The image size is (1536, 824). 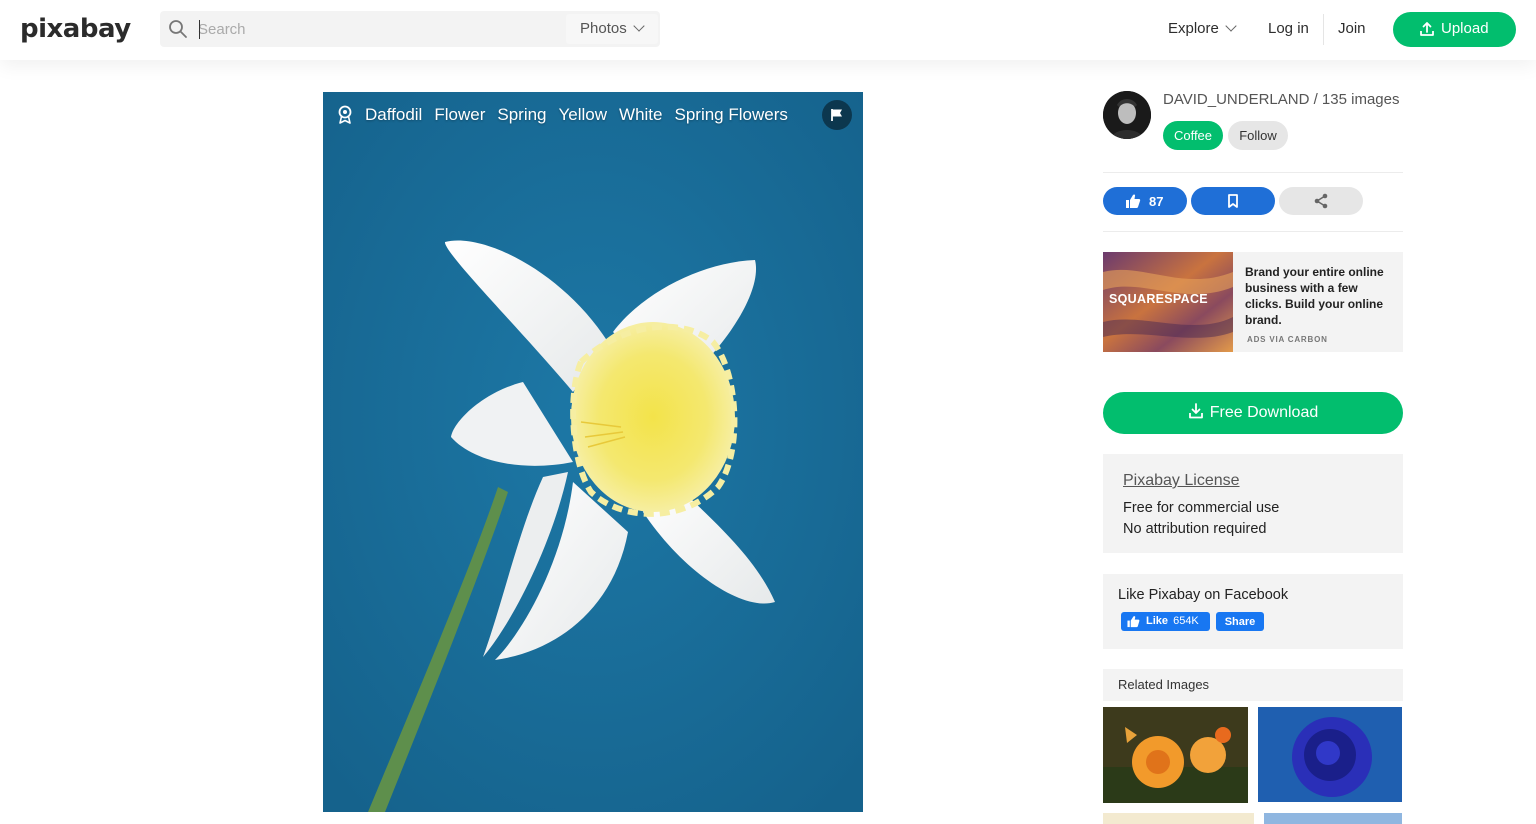 I want to click on upload-icon, so click(x=1427, y=29).